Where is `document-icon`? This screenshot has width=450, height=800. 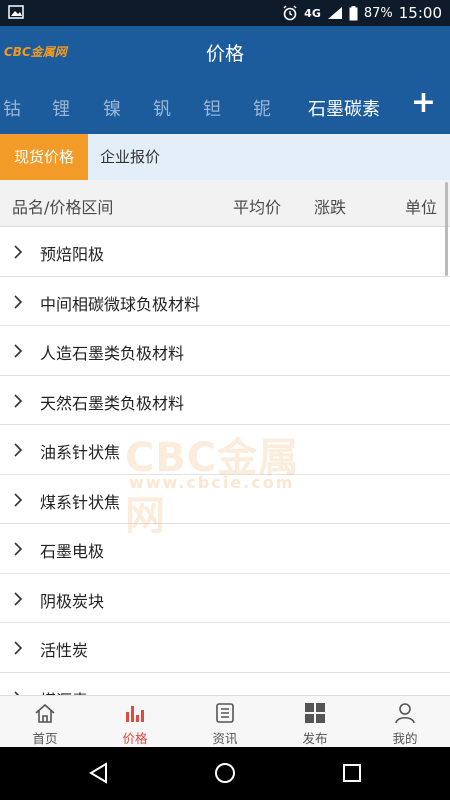
document-icon is located at coordinates (225, 713).